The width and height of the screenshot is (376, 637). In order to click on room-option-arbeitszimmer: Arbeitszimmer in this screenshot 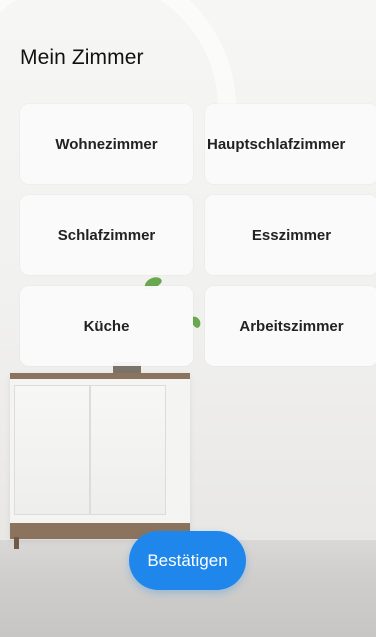, I will do `click(290, 326)`.